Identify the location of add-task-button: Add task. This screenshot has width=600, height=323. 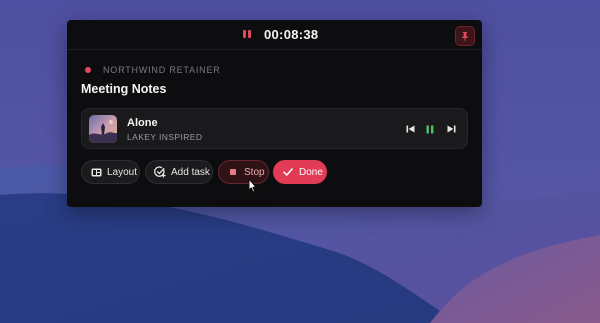
(179, 172).